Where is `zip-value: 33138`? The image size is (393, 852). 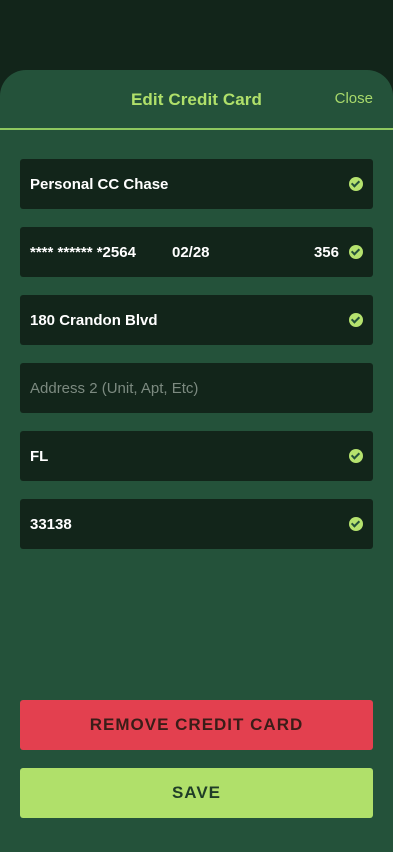 zip-value: 33138 is located at coordinates (51, 524).